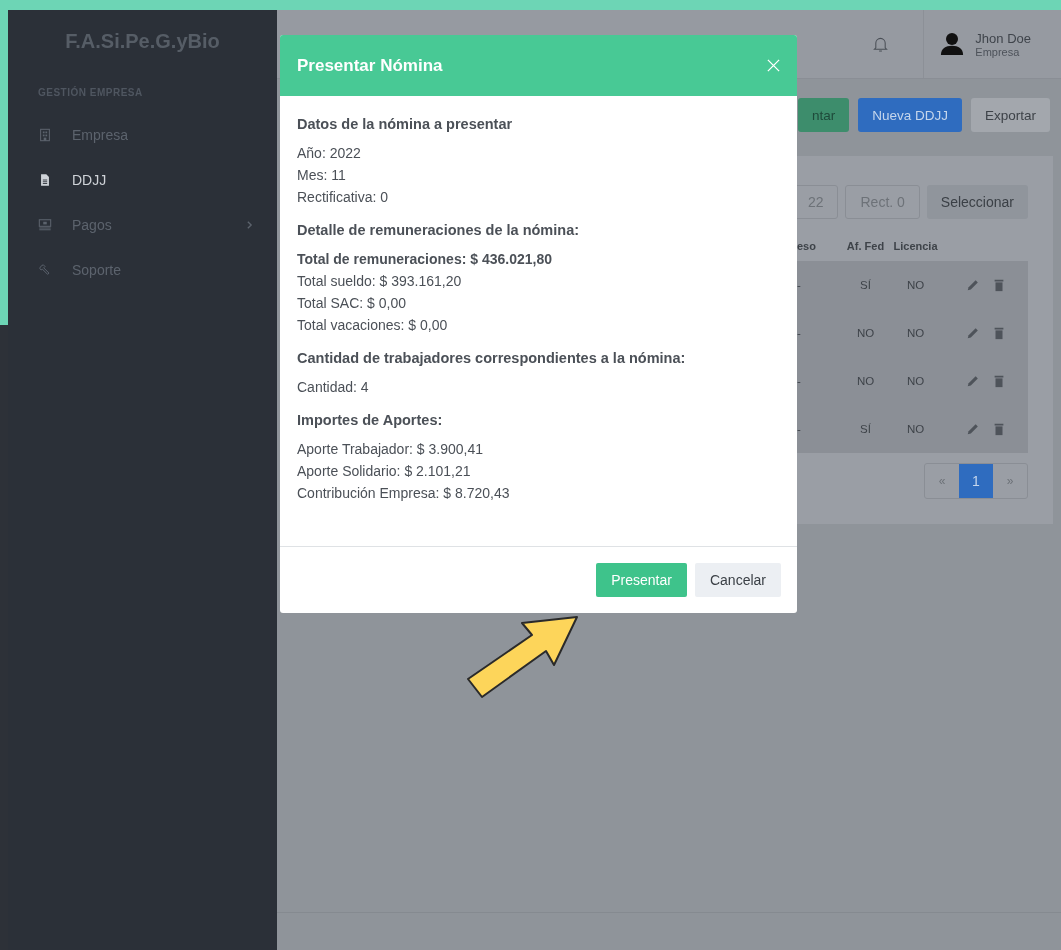  Describe the element at coordinates (373, 325) in the screenshot. I see `detail-line: Total vacaciones: $ 0,00` at that location.